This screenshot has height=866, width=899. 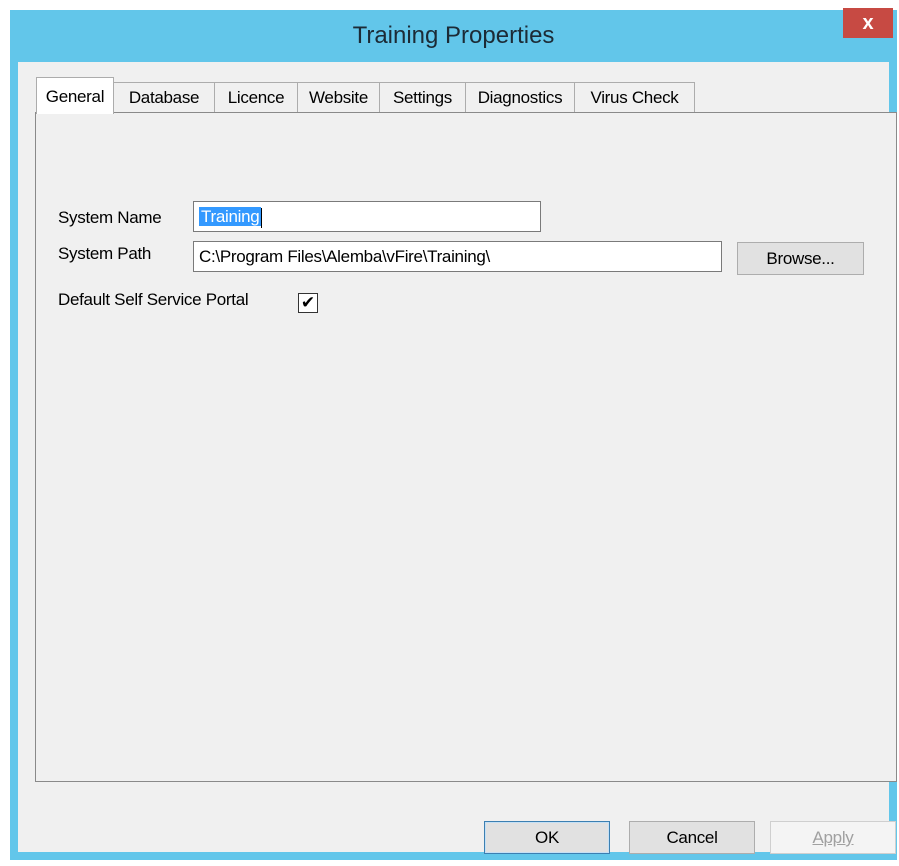 What do you see at coordinates (75, 95) in the screenshot?
I see `tab-general: General` at bounding box center [75, 95].